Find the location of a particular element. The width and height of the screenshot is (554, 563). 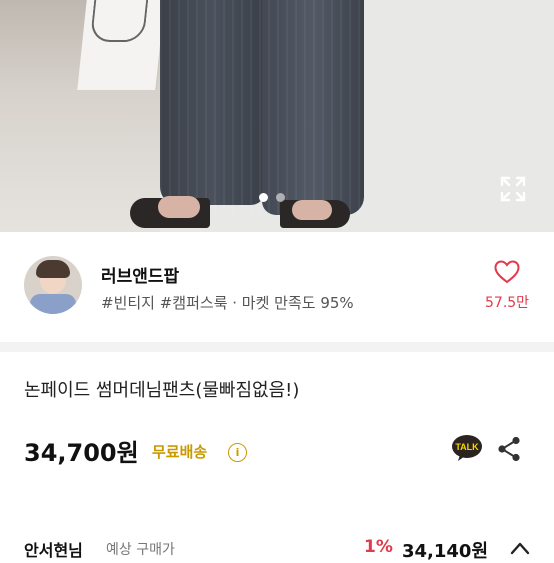

avatar-hair is located at coordinates (53, 269).